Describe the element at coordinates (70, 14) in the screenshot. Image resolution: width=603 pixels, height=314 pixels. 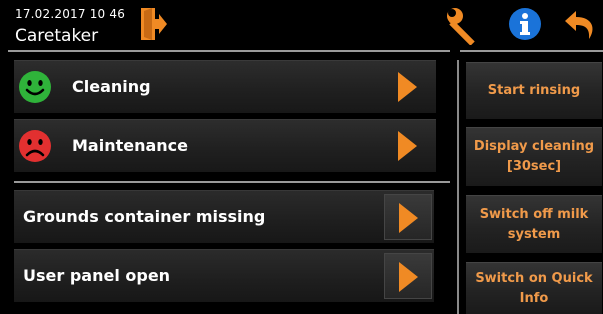
I see `datetime: 17.02.2017 10 46` at that location.